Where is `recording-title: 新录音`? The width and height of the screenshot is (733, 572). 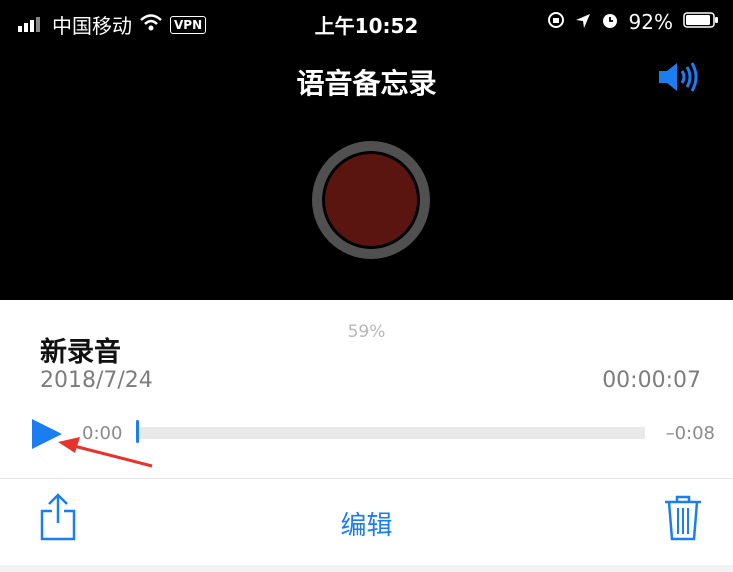 recording-title: 新录音 is located at coordinates (80, 349).